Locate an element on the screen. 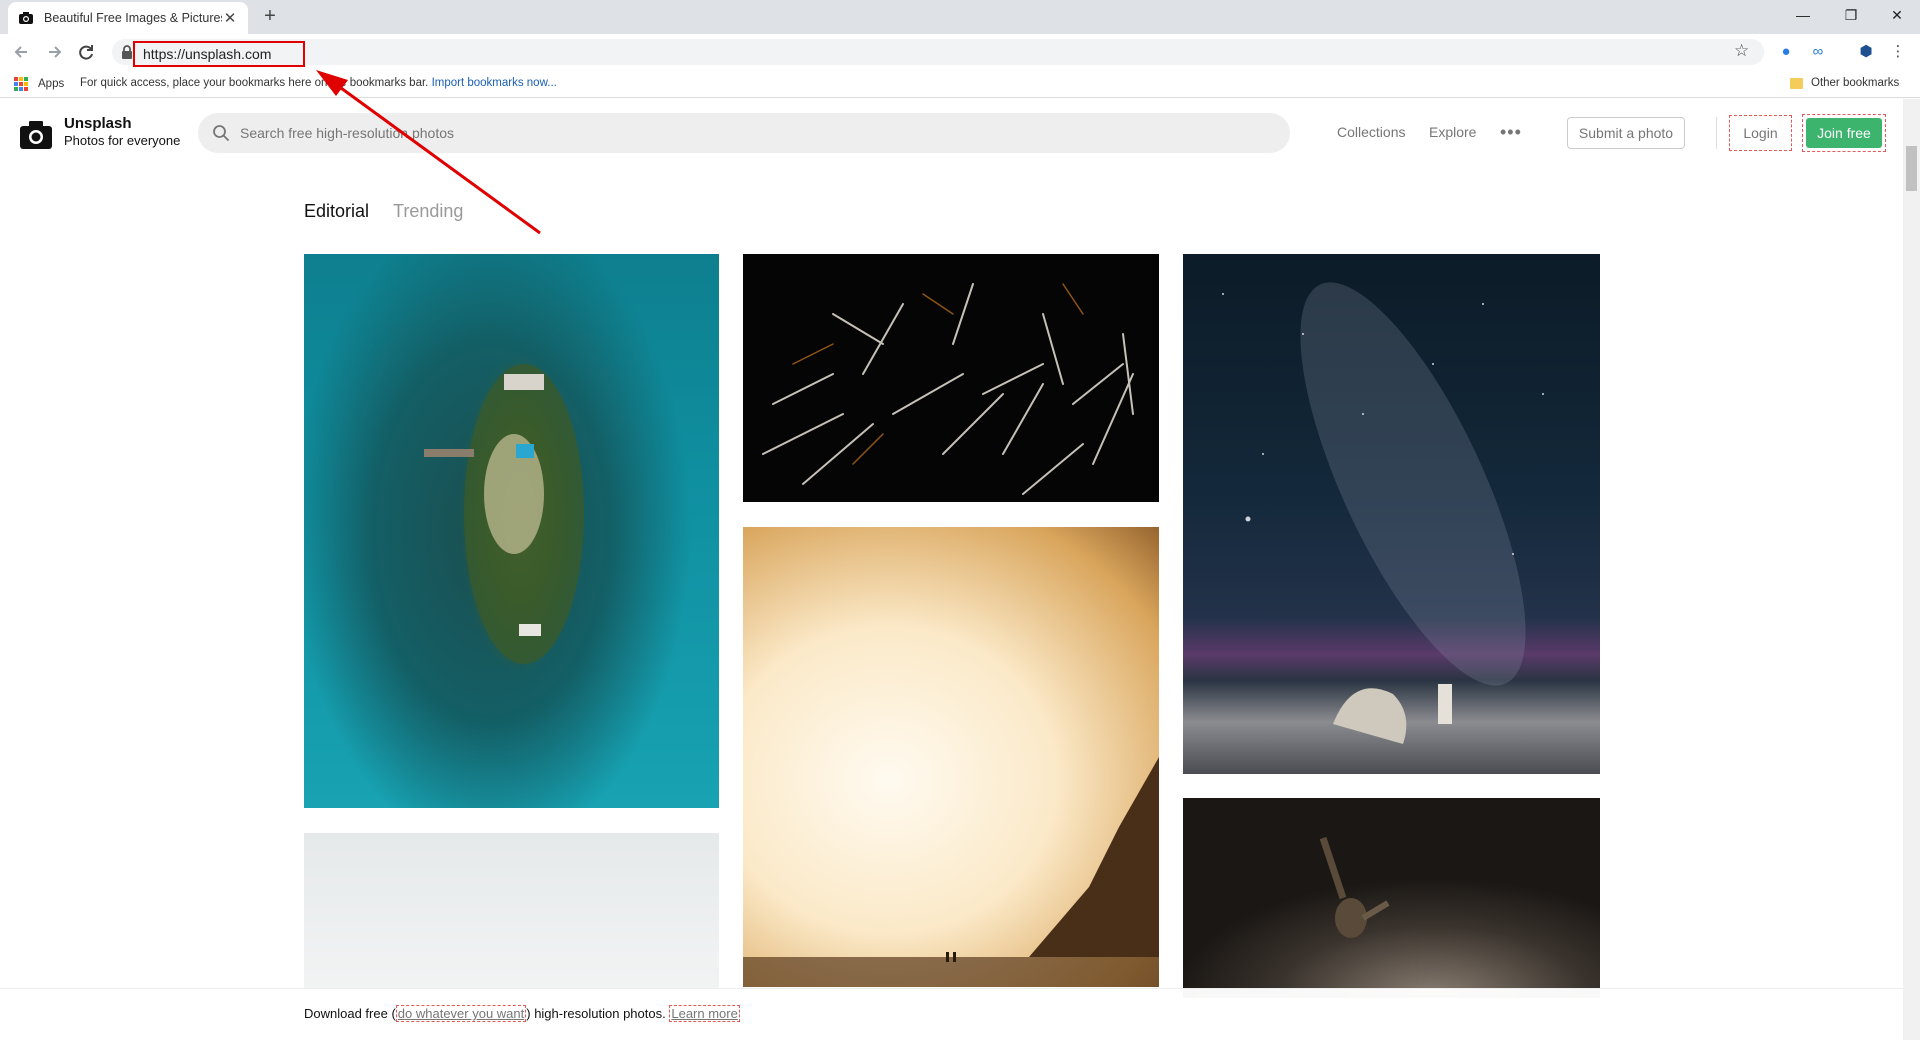 The image size is (1920, 1040). scrollbar-thumb is located at coordinates (1911, 168).